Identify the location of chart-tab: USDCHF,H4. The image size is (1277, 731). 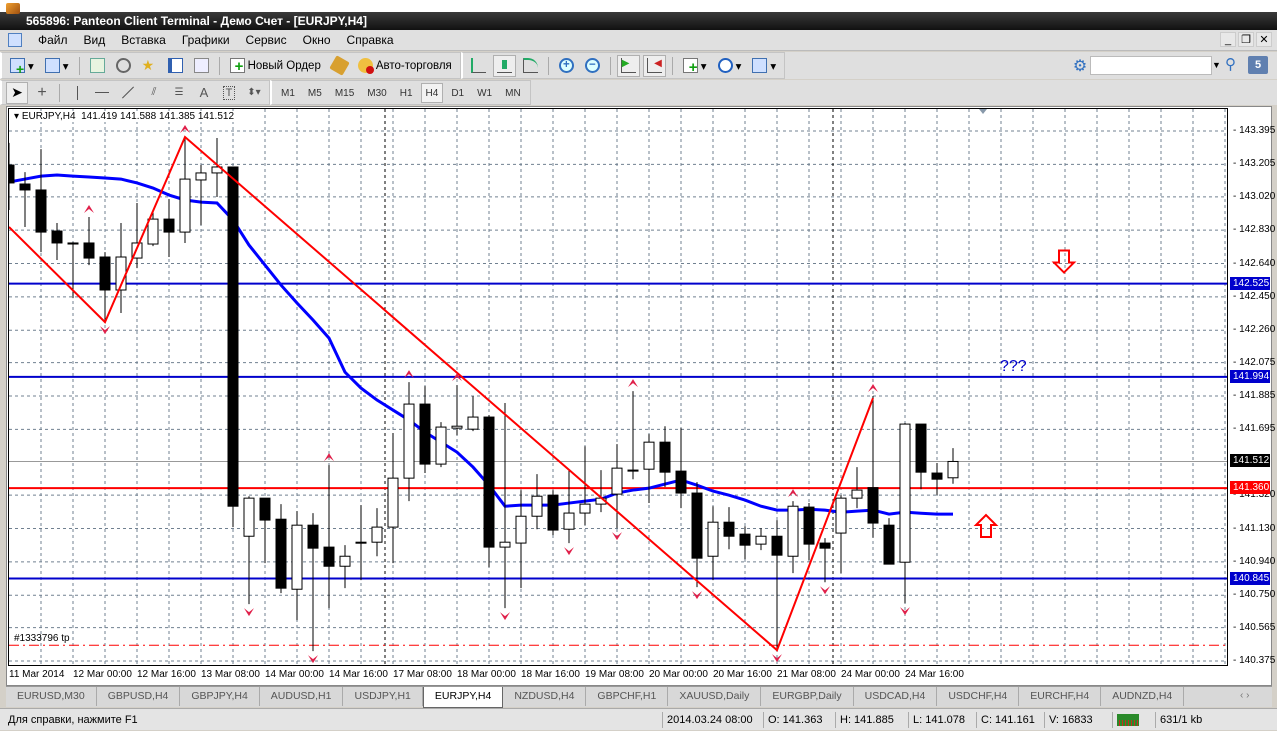
(978, 696).